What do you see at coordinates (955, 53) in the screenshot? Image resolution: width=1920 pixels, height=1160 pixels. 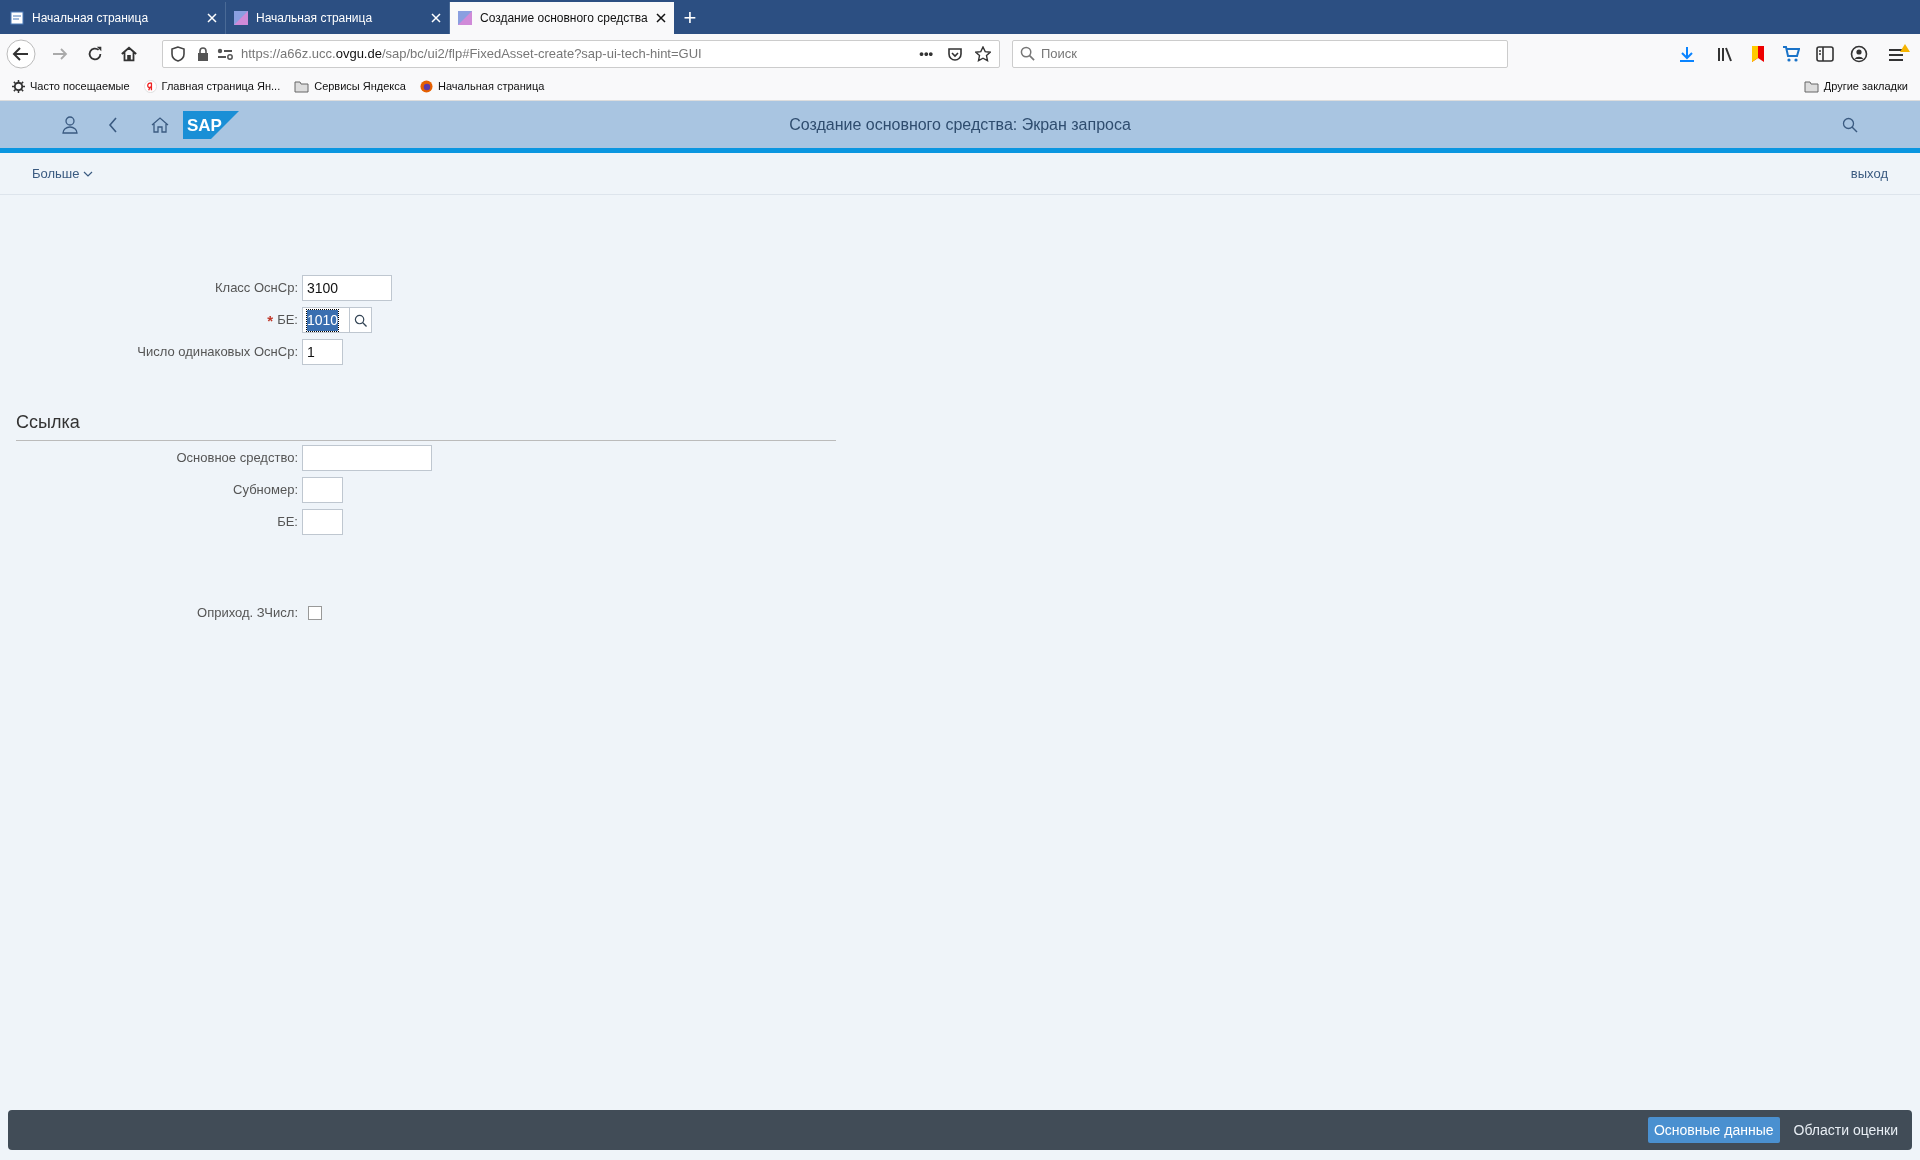 I see `pocket-icon` at bounding box center [955, 53].